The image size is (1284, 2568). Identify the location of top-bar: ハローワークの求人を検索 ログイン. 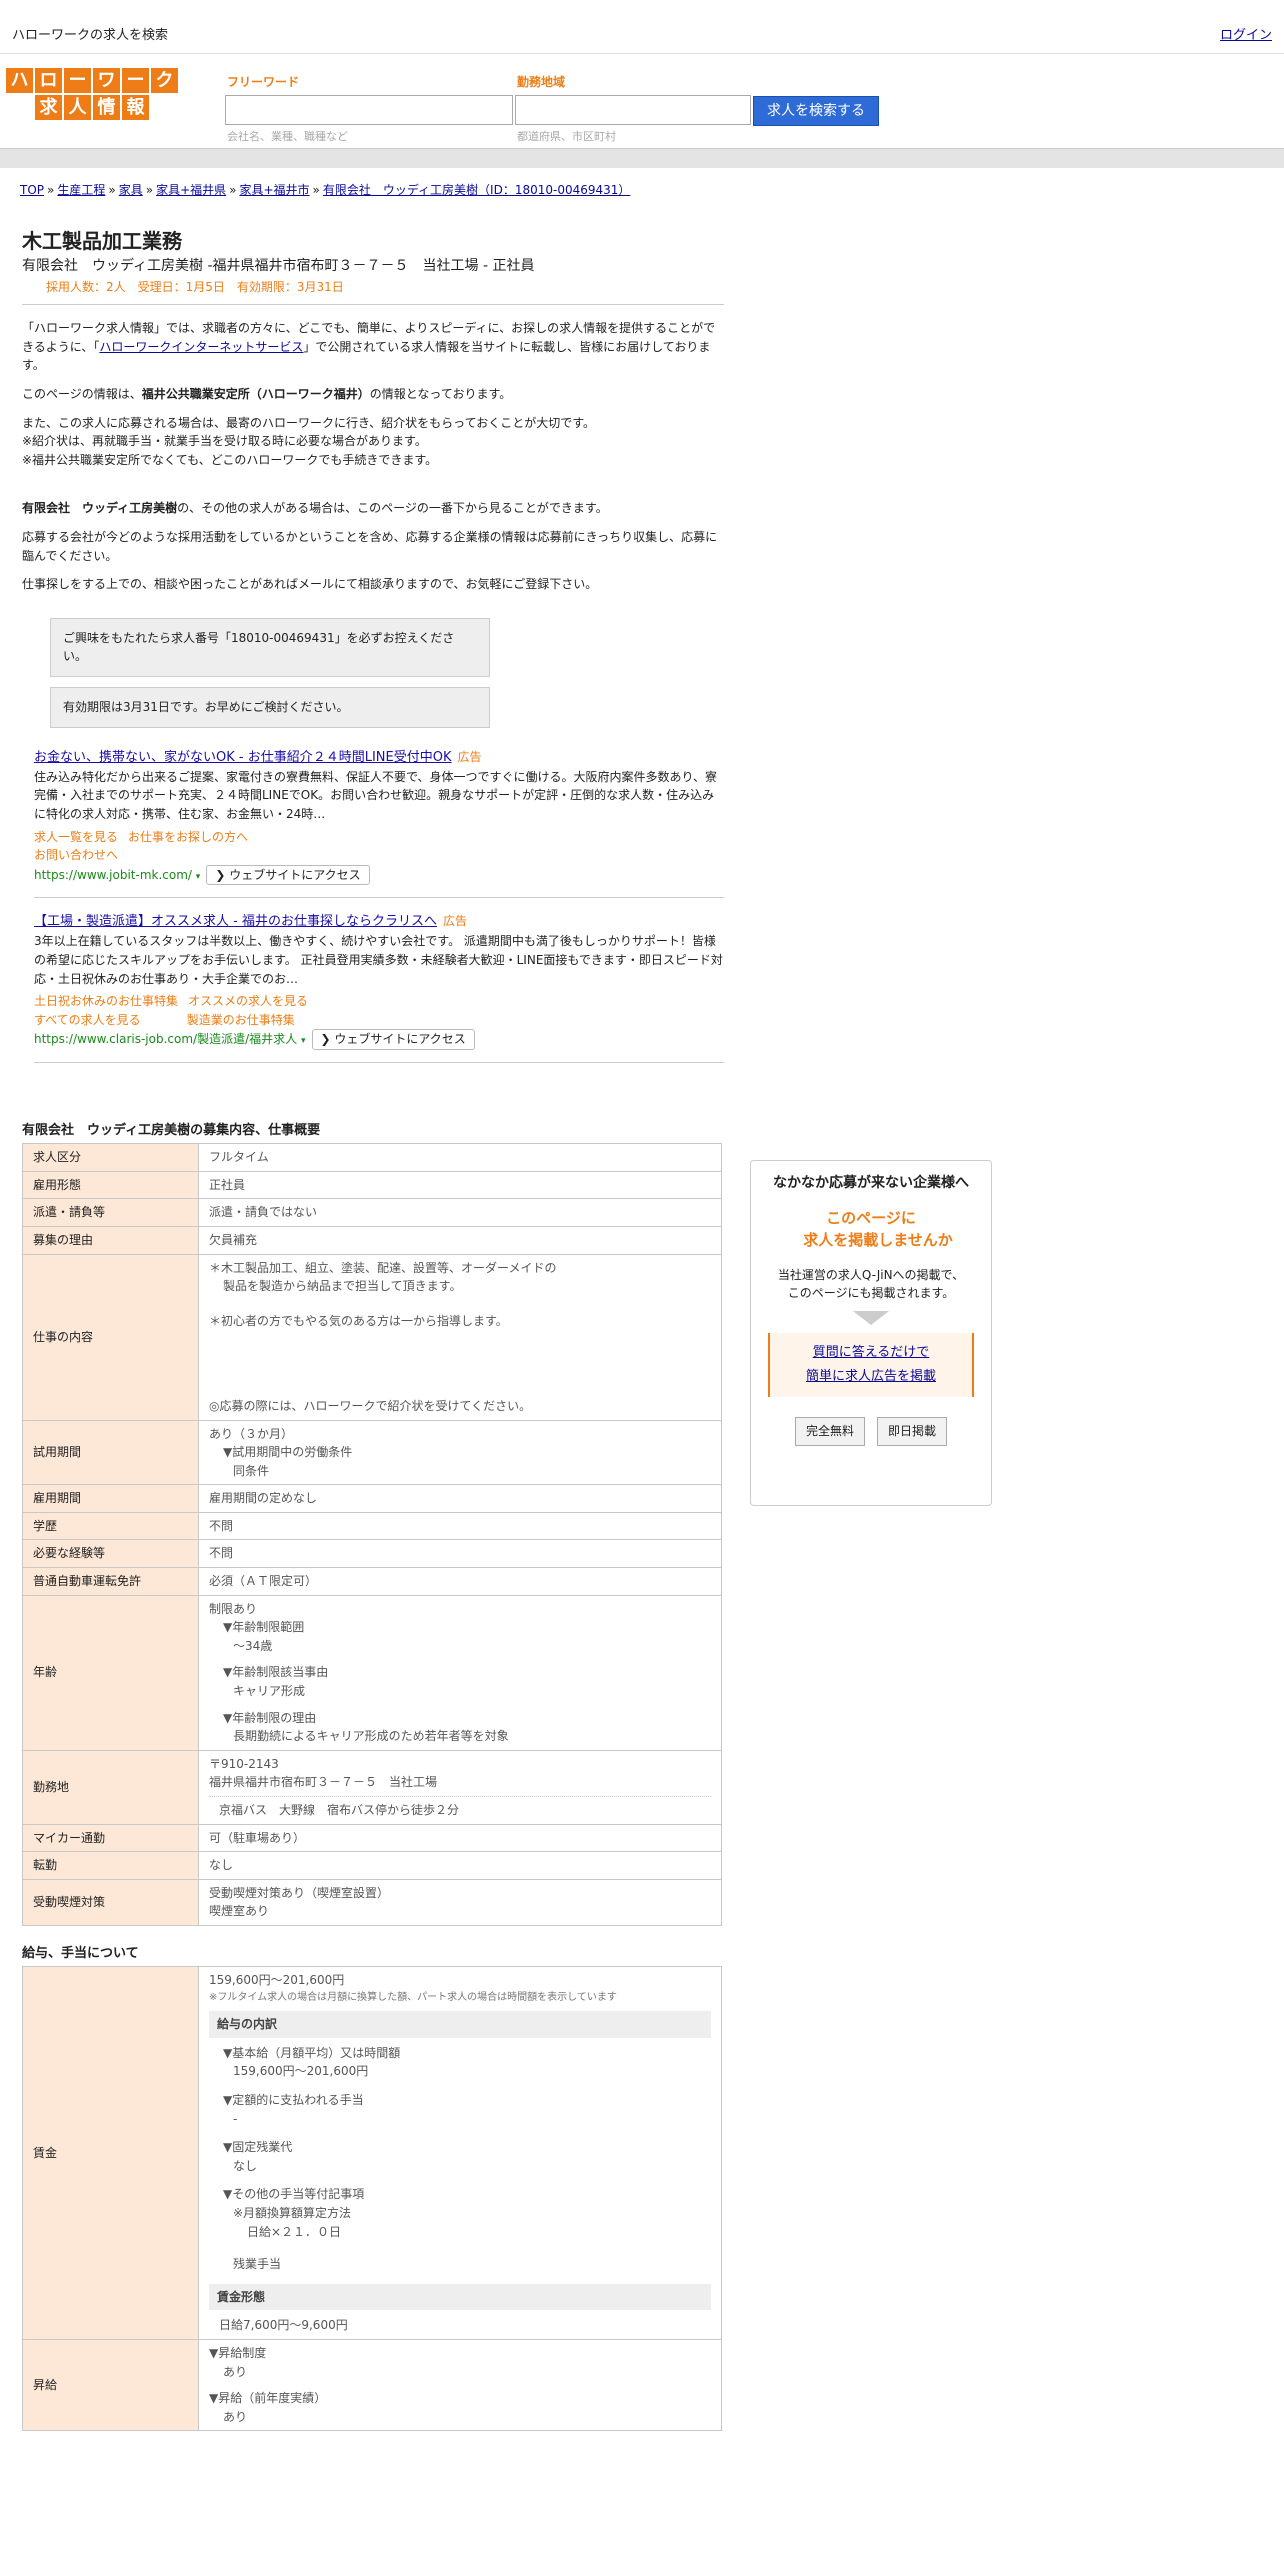
(642, 27).